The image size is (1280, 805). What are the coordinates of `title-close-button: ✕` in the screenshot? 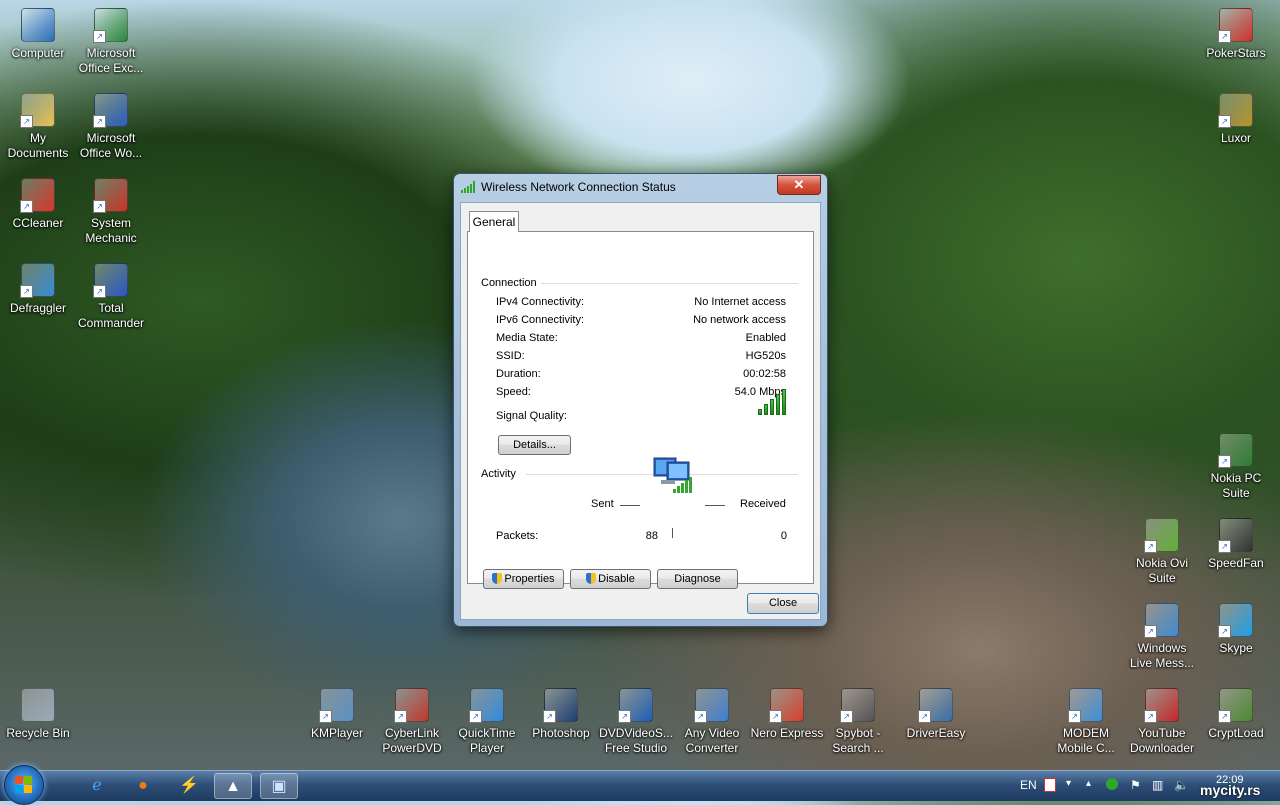 It's located at (799, 185).